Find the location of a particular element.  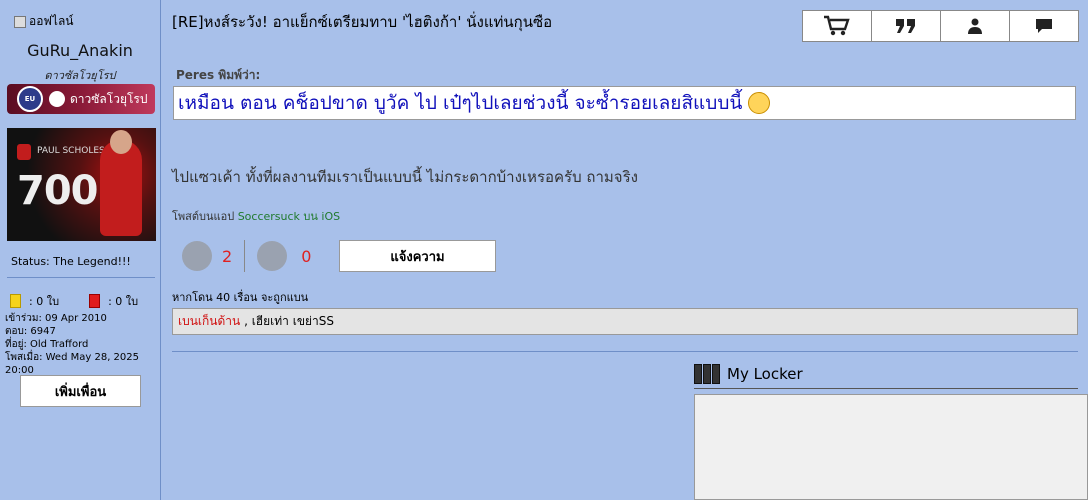

vote-bar: 2 0 is located at coordinates (246, 256).